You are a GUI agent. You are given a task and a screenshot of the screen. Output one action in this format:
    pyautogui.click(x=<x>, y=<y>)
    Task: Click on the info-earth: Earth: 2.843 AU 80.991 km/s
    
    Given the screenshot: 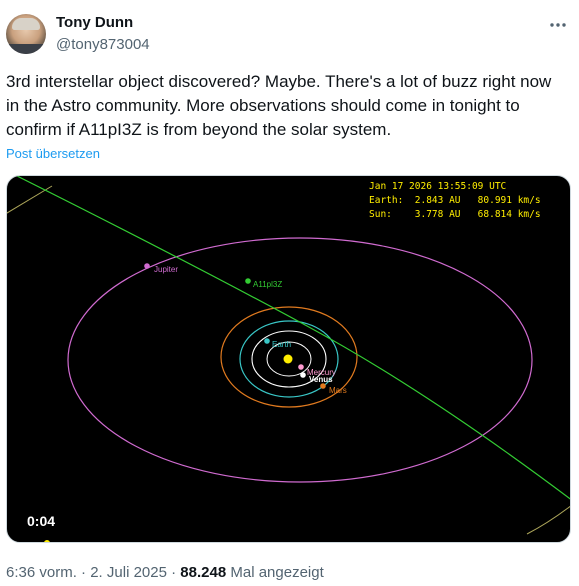 What is the action you would take?
    pyautogui.click(x=455, y=200)
    